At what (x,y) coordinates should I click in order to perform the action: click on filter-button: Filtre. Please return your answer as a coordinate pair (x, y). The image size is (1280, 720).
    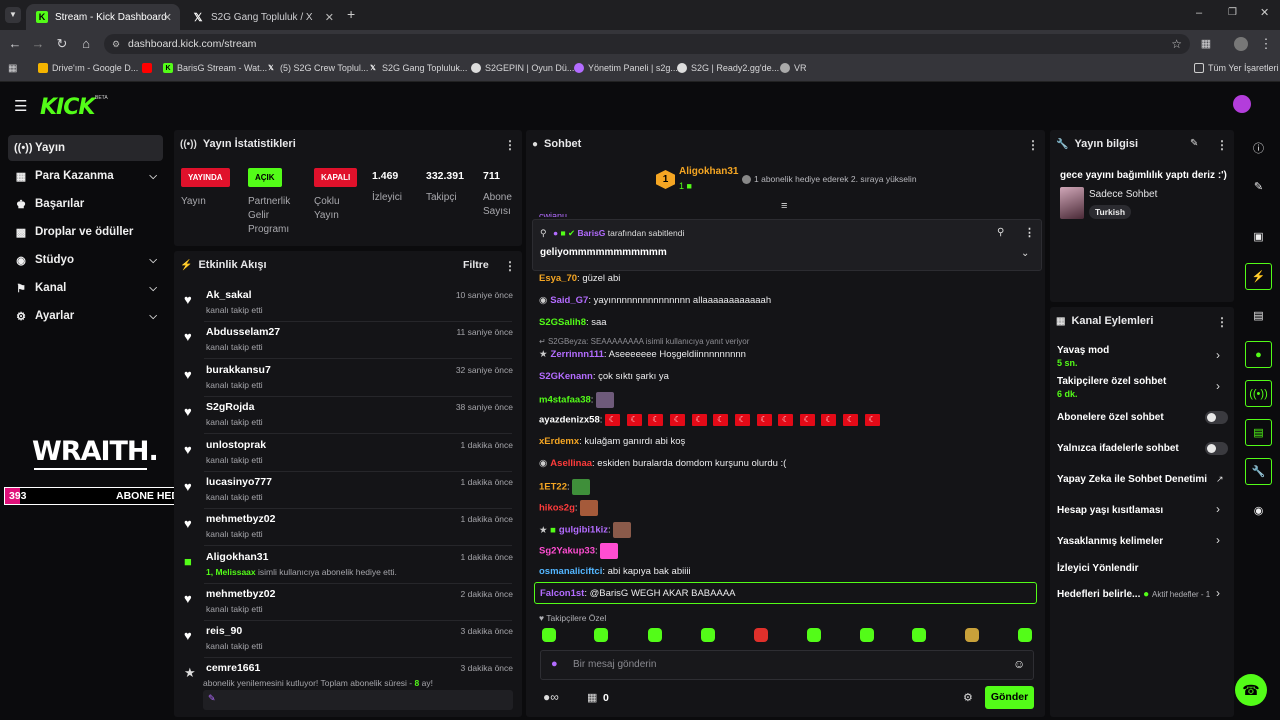
    Looking at the image, I should click on (476, 265).